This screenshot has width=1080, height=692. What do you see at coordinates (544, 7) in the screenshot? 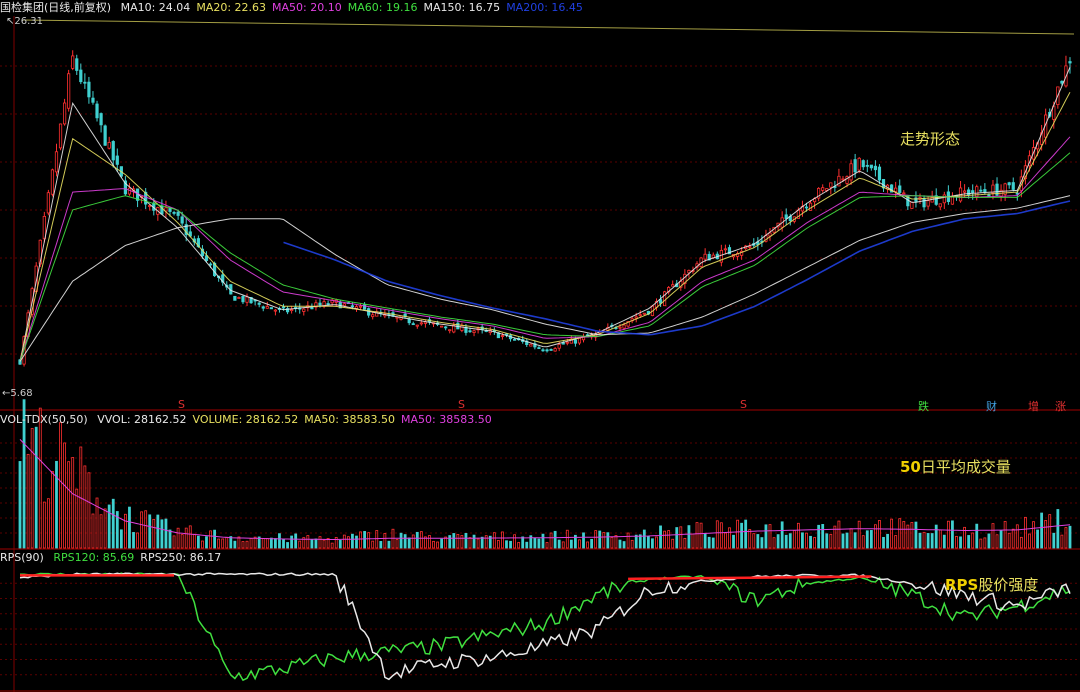
I see `indicator-value: MA200: 16.45` at bounding box center [544, 7].